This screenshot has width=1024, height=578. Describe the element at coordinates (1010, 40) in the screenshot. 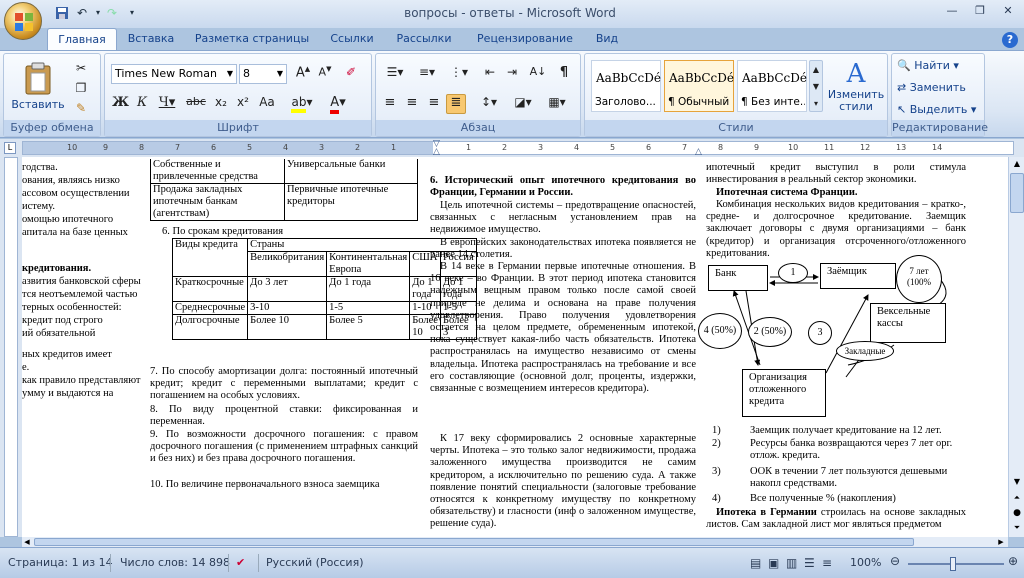

I see `help-icon: ?` at that location.